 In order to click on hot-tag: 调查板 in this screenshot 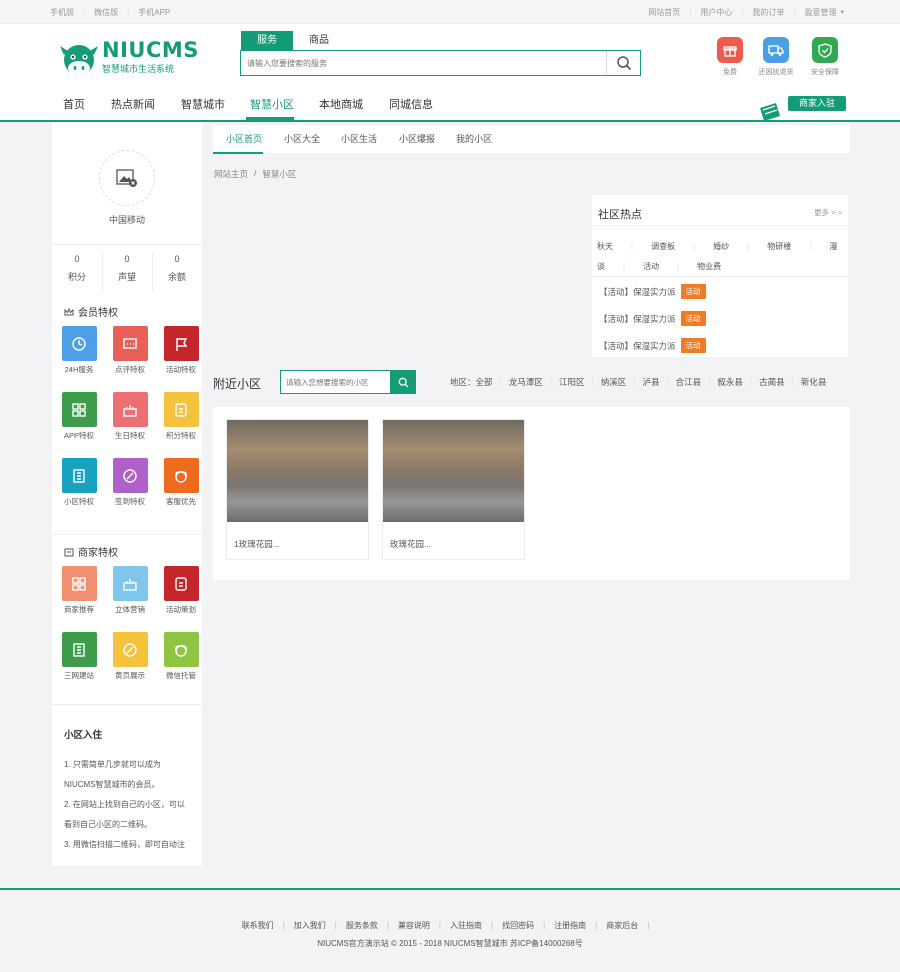, I will do `click(663, 246)`.